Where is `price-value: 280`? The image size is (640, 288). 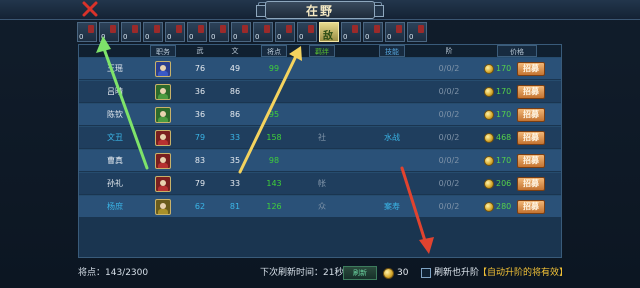 price-value: 280 is located at coordinates (504, 206).